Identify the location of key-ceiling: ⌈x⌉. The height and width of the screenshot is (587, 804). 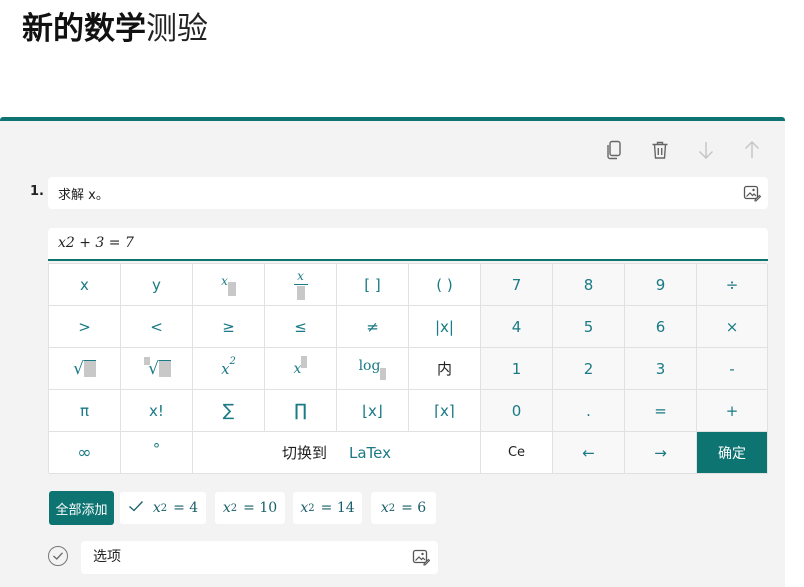
(445, 411).